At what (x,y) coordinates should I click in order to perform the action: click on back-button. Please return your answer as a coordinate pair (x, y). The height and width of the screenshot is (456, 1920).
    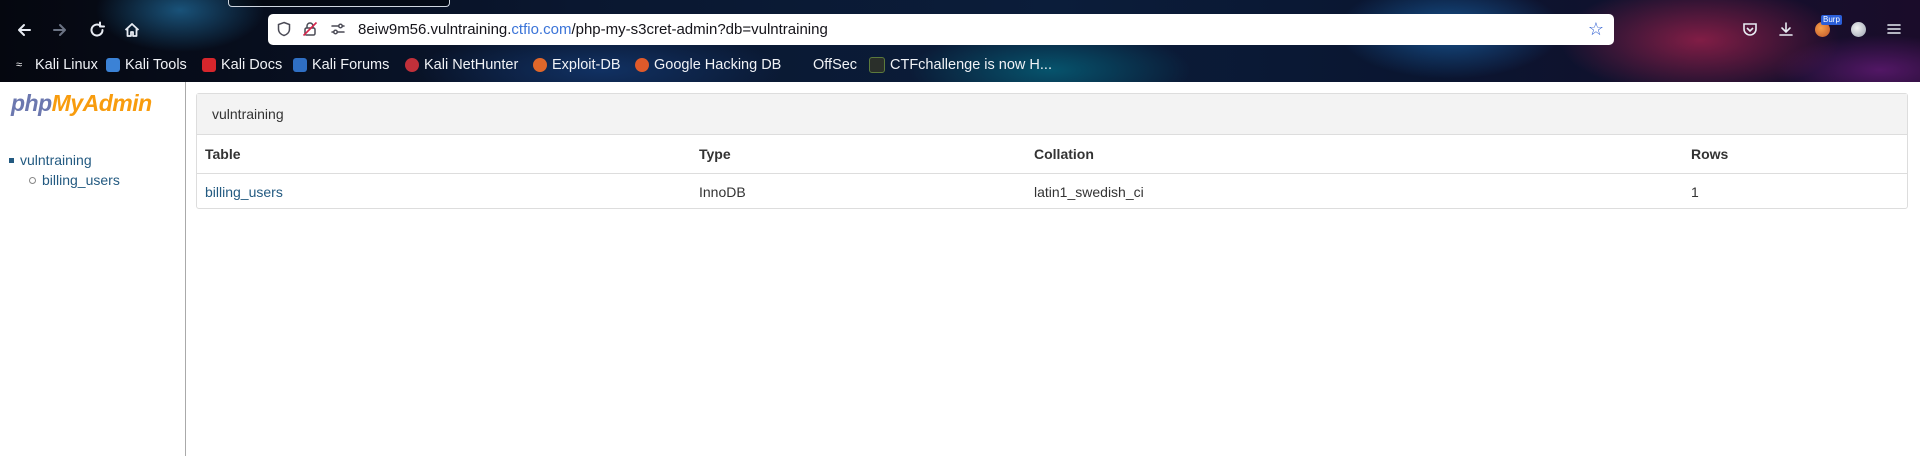
    Looking at the image, I should click on (24, 30).